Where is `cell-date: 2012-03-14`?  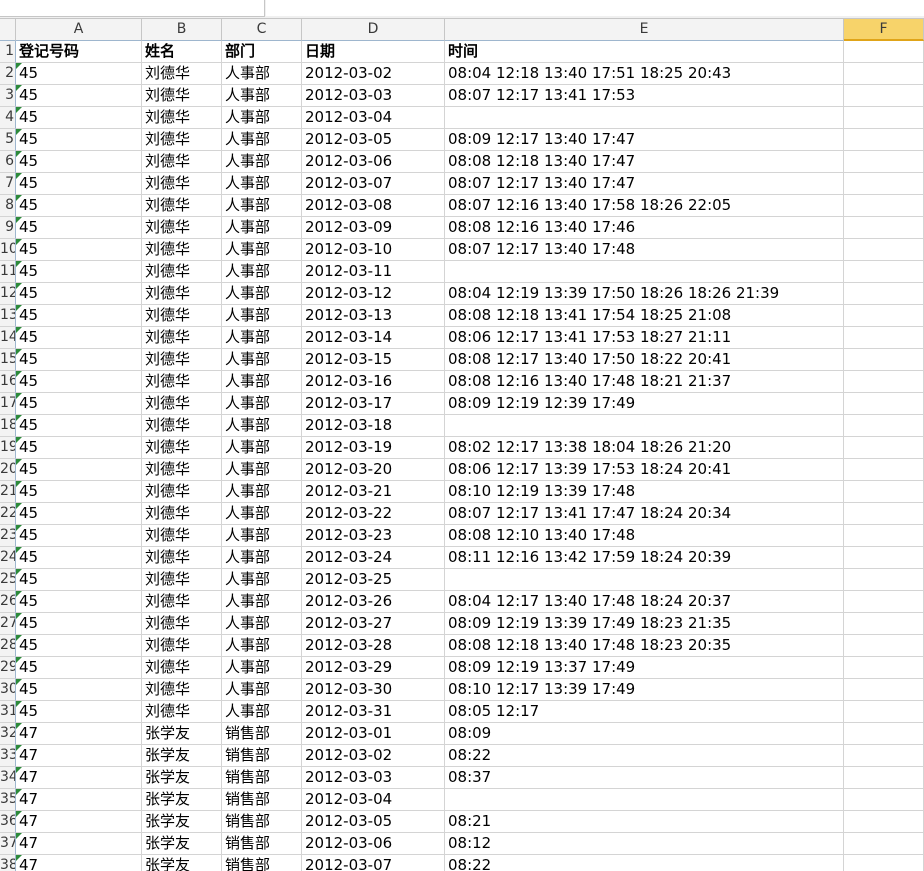
cell-date: 2012-03-14 is located at coordinates (373, 338).